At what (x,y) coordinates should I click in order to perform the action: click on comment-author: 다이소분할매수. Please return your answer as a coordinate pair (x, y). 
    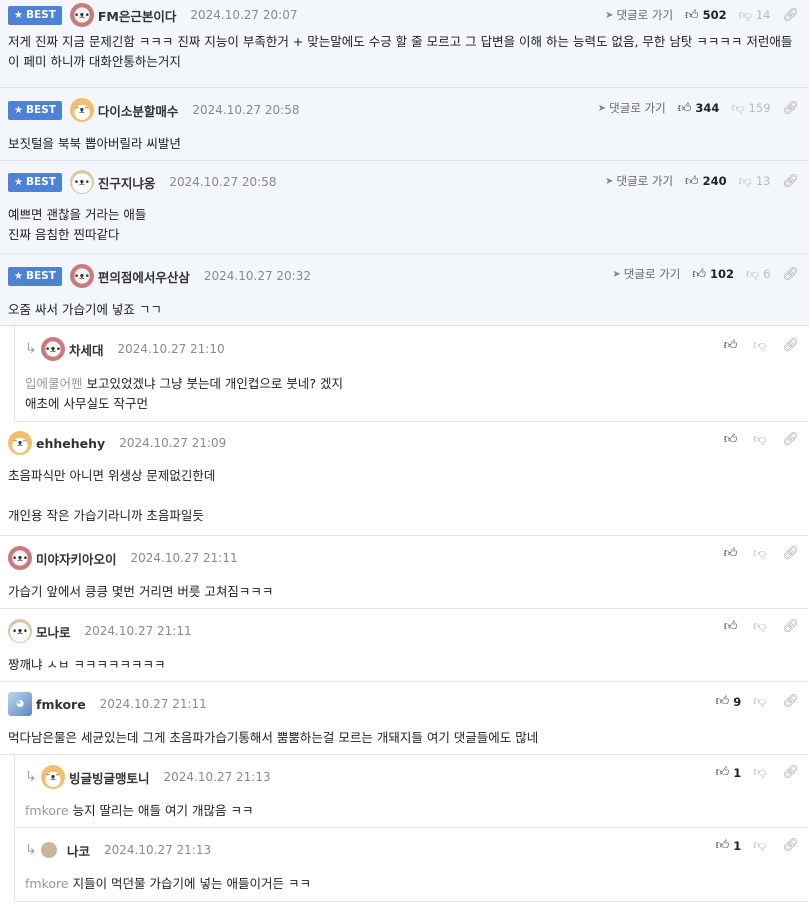
    Looking at the image, I should click on (138, 110).